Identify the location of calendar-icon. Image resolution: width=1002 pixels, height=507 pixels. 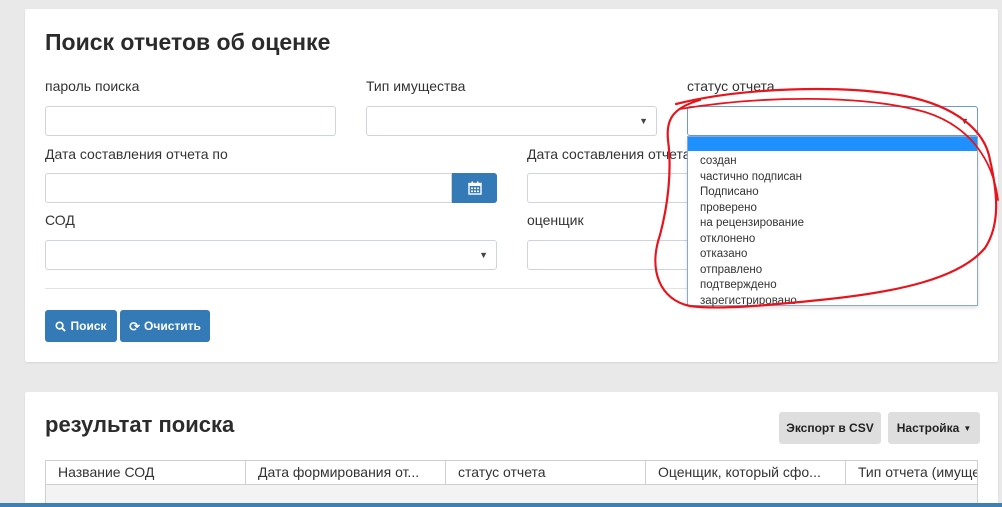
(474, 188).